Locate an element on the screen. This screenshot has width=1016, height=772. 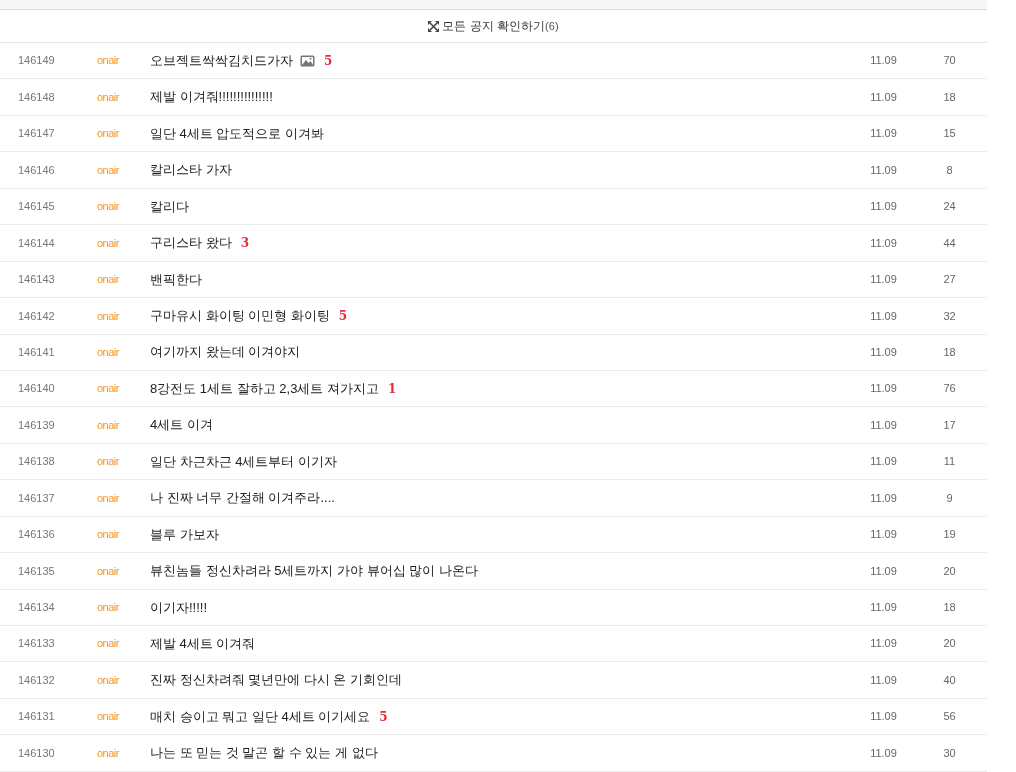
view-count: 27 is located at coordinates (949, 280).